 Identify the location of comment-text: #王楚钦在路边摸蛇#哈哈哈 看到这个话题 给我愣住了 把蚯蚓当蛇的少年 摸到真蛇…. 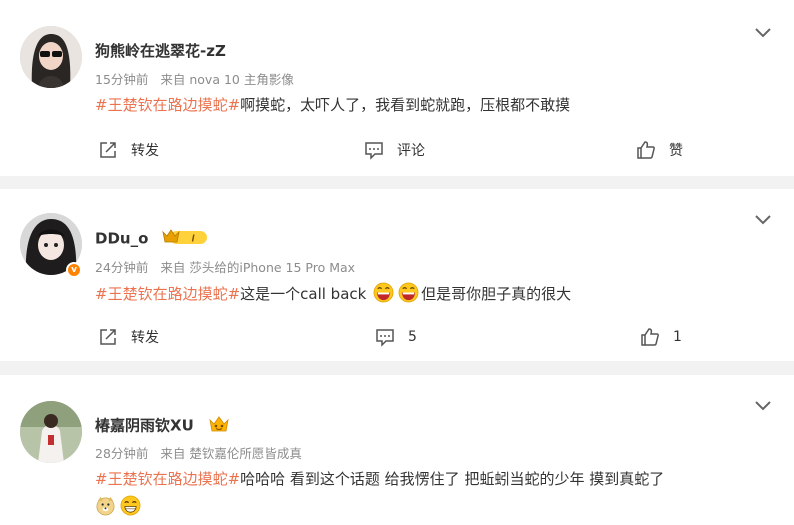
(379, 478).